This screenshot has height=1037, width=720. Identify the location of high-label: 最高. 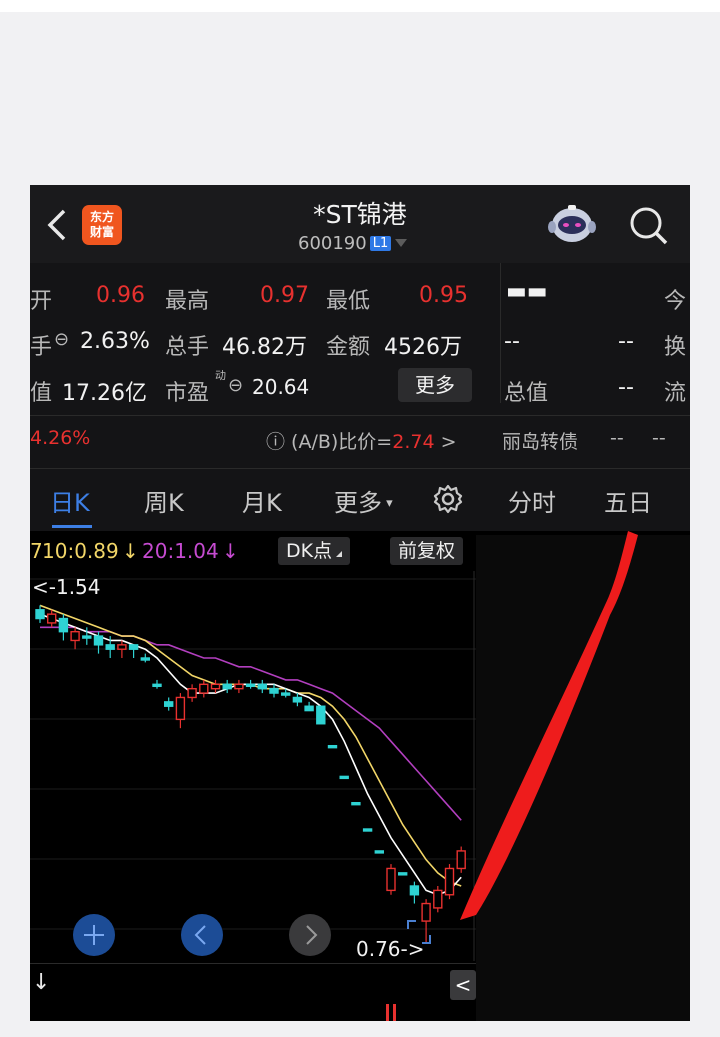
(187, 301).